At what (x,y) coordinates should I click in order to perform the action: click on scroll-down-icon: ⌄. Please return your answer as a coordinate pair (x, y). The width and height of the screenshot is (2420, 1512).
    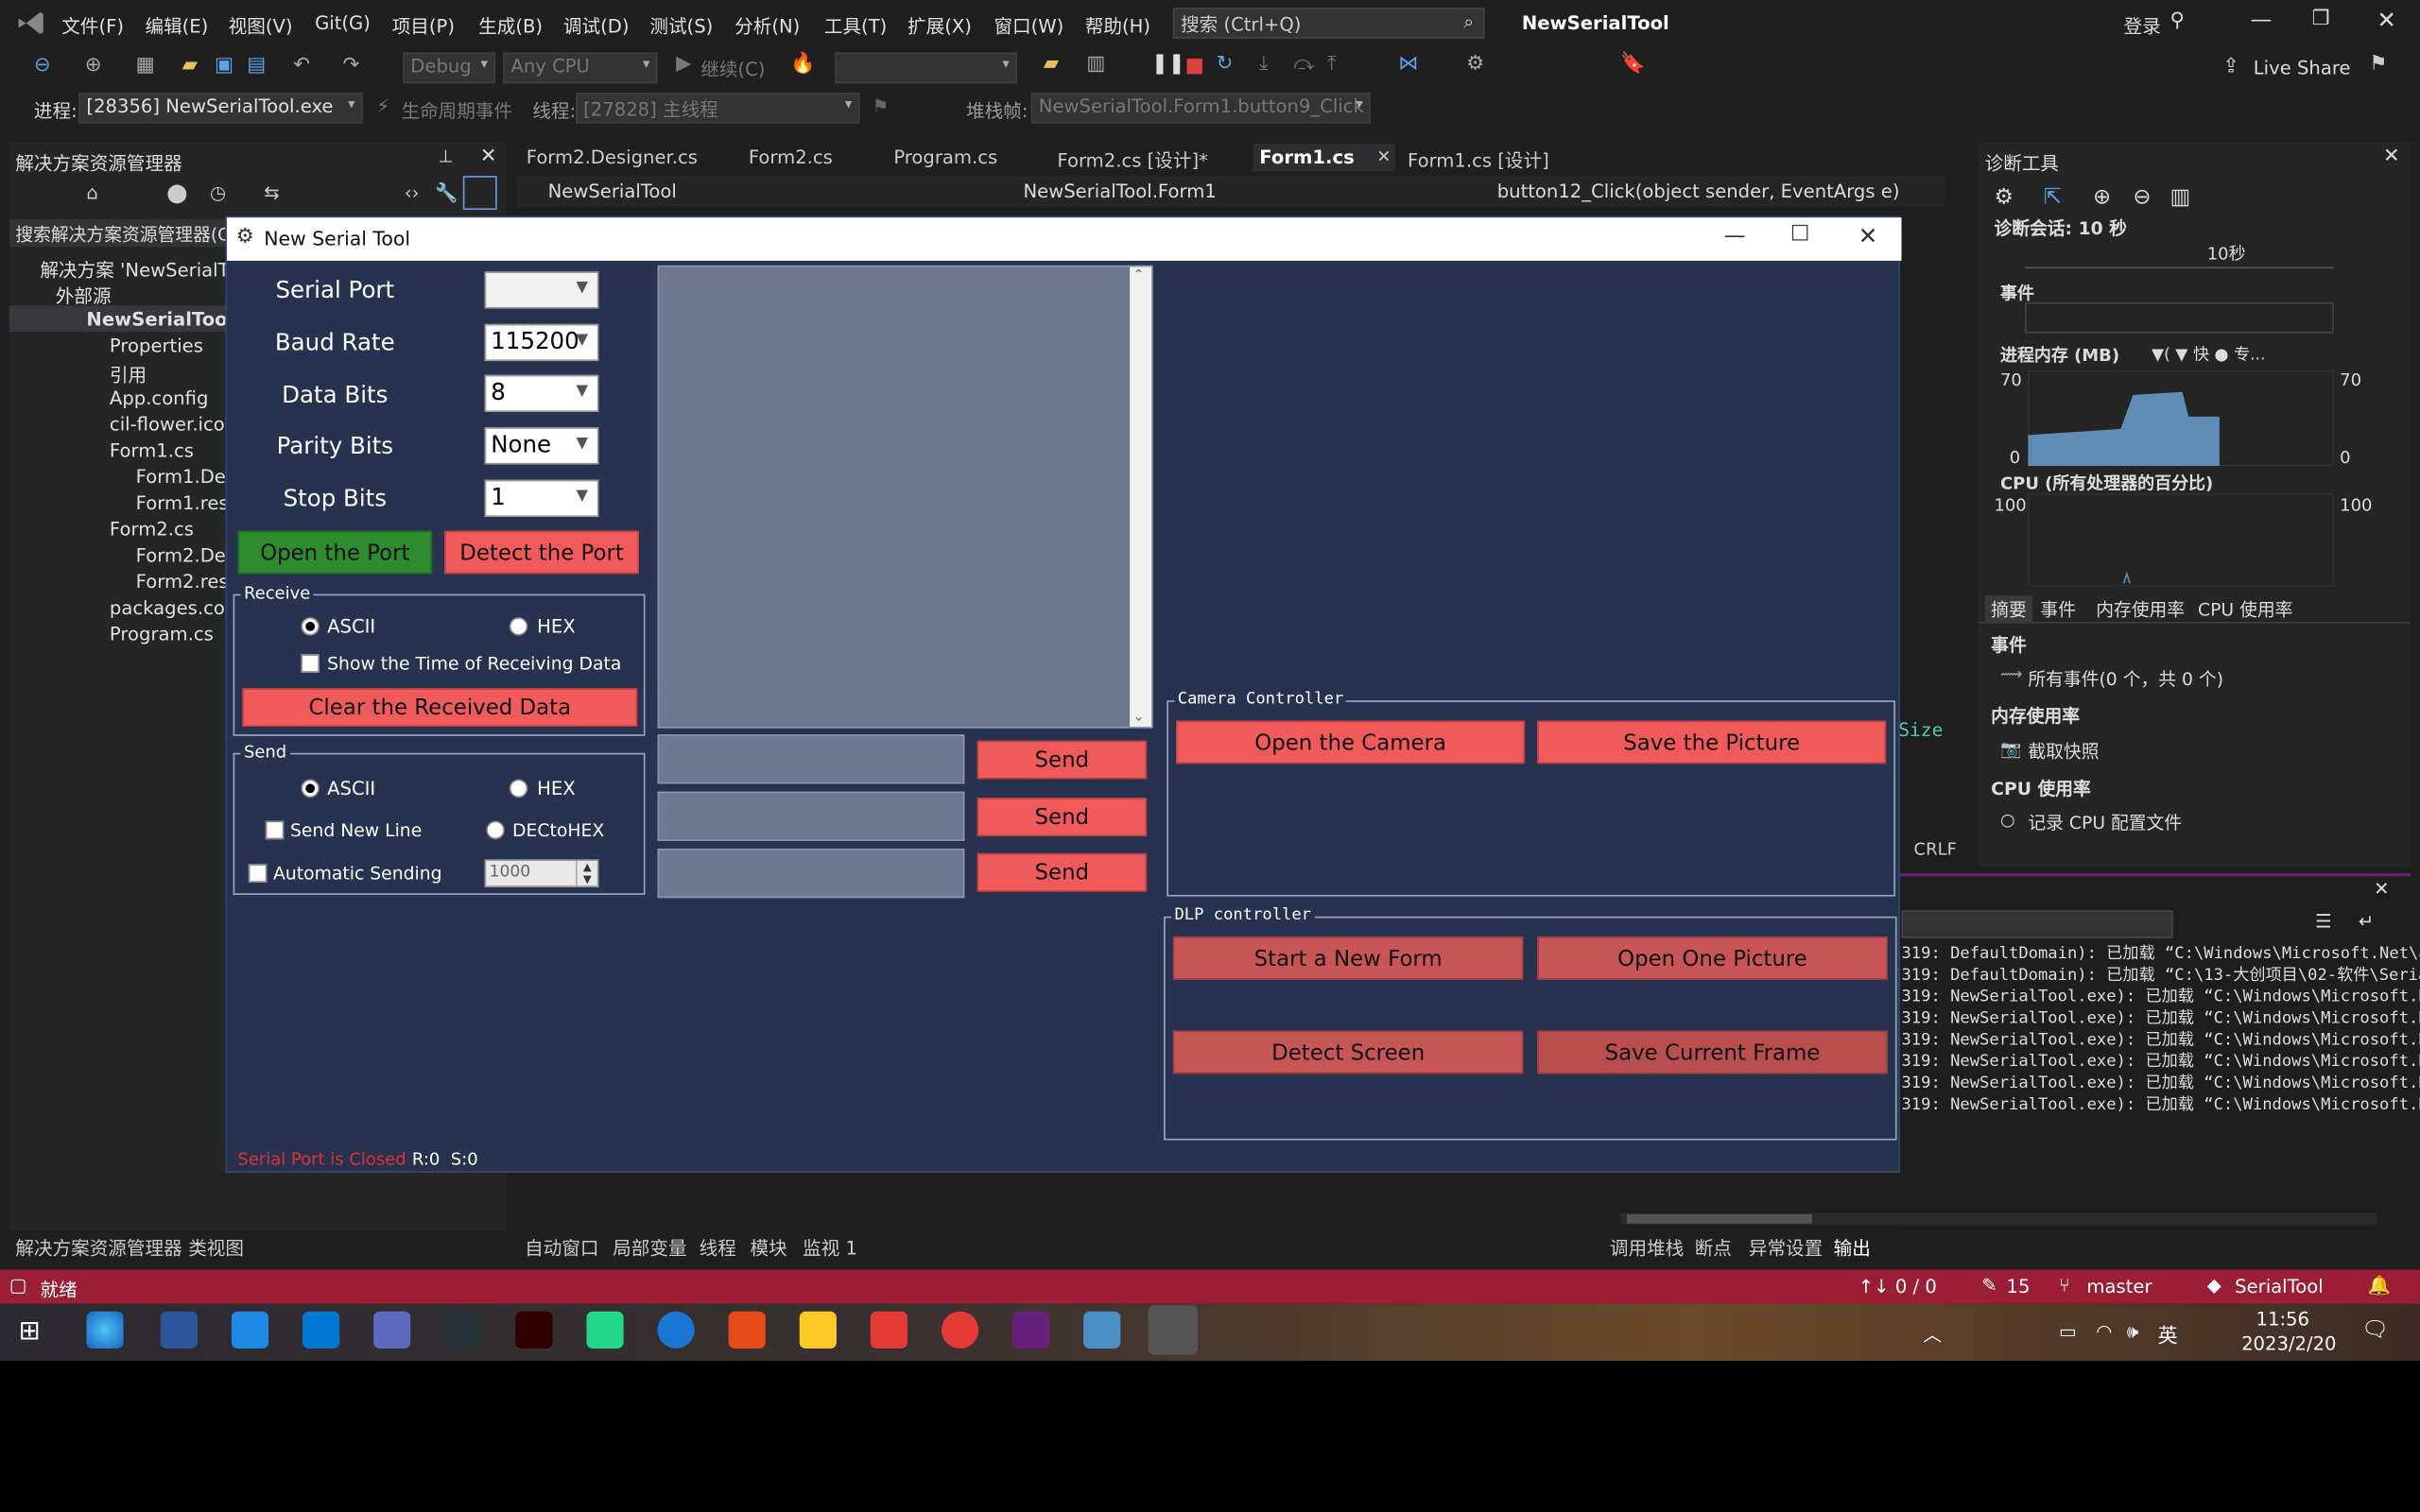
    Looking at the image, I should click on (1138, 717).